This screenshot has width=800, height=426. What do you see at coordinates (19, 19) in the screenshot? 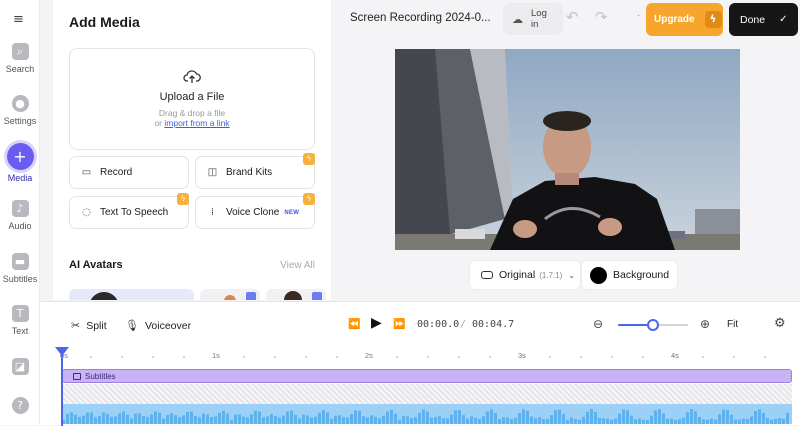
I see `hamburger-menu-icon: ≡` at bounding box center [19, 19].